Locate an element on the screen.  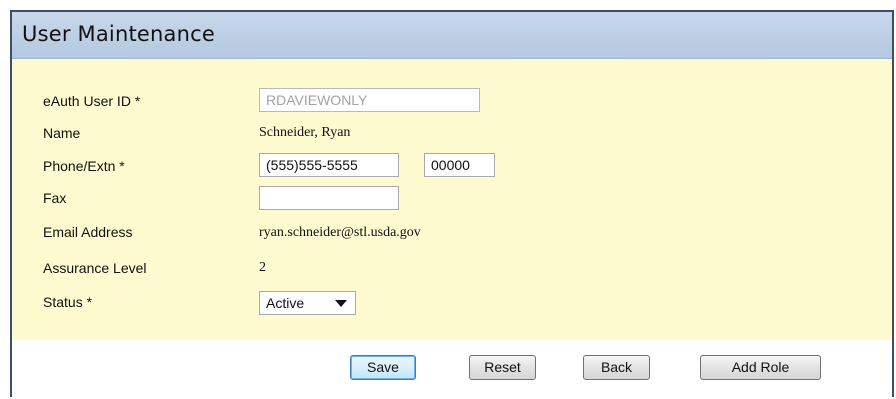
page-title: User Maintenance is located at coordinates (118, 34).